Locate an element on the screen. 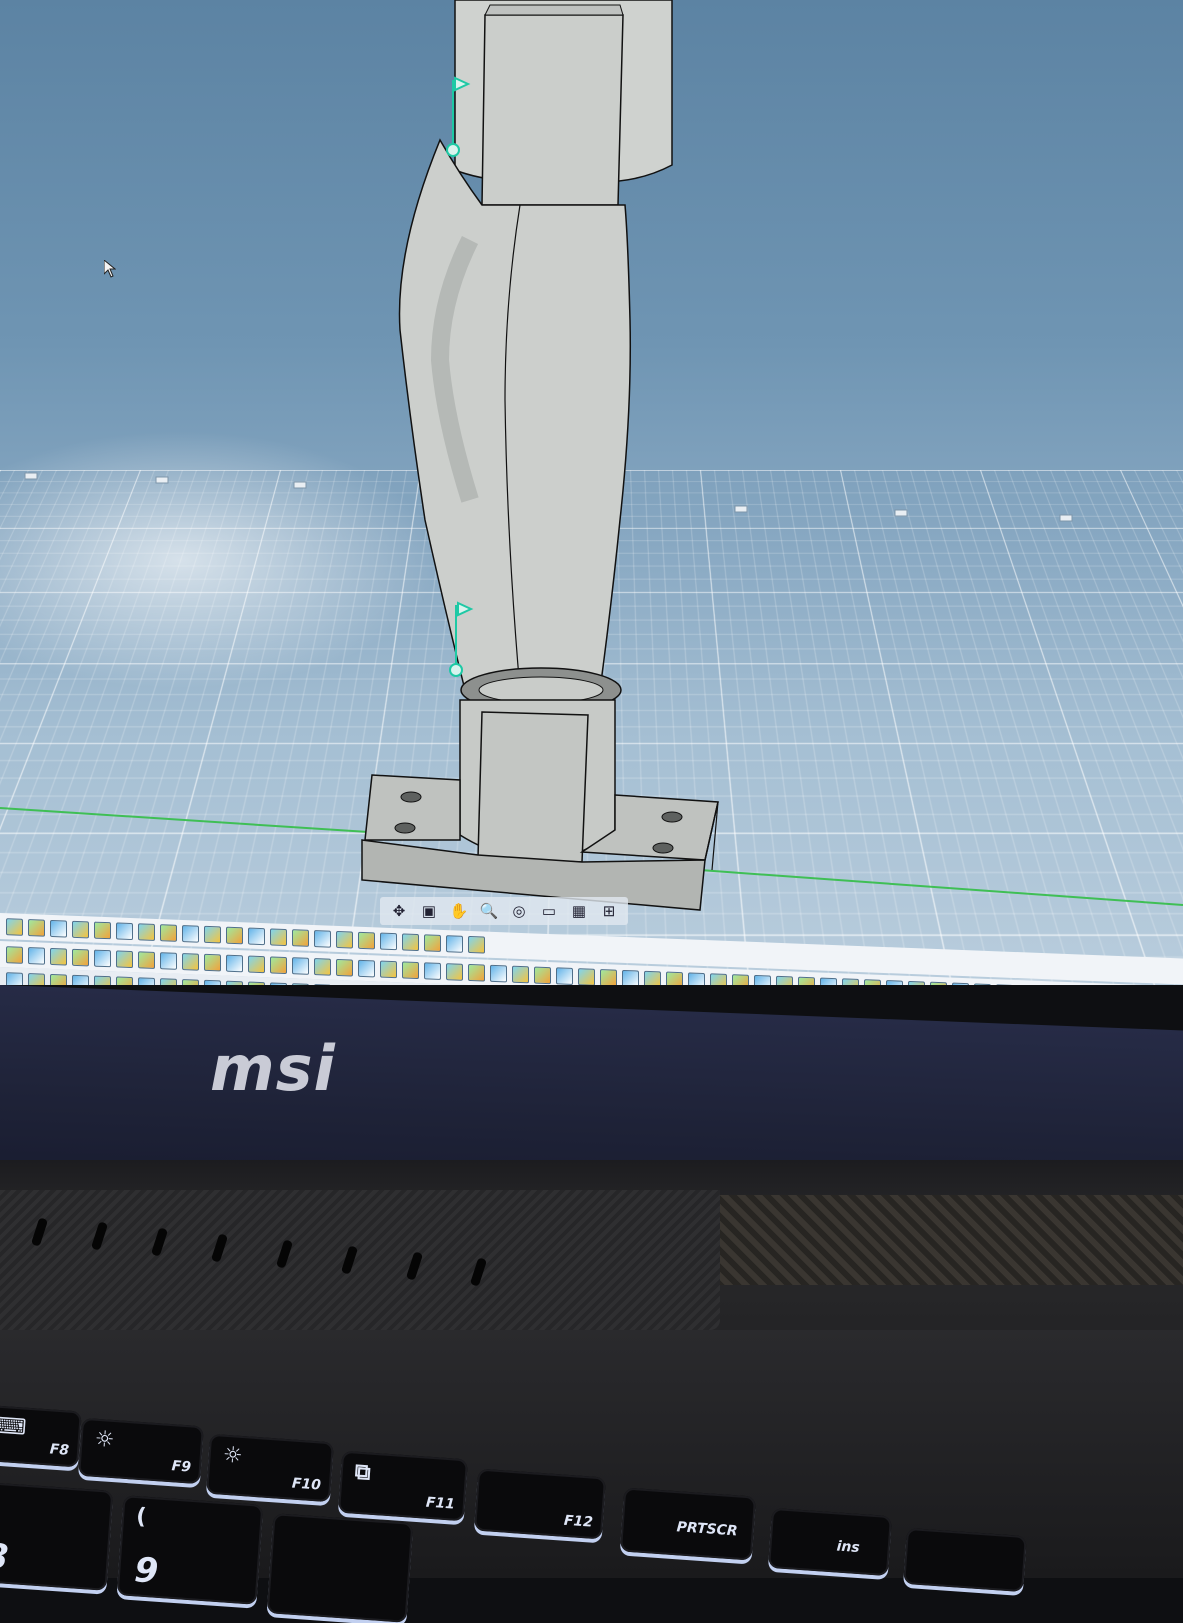 Image resolution: width=1183 pixels, height=1623 pixels. key-f11: ⧉ F11 is located at coordinates (403, 1486).